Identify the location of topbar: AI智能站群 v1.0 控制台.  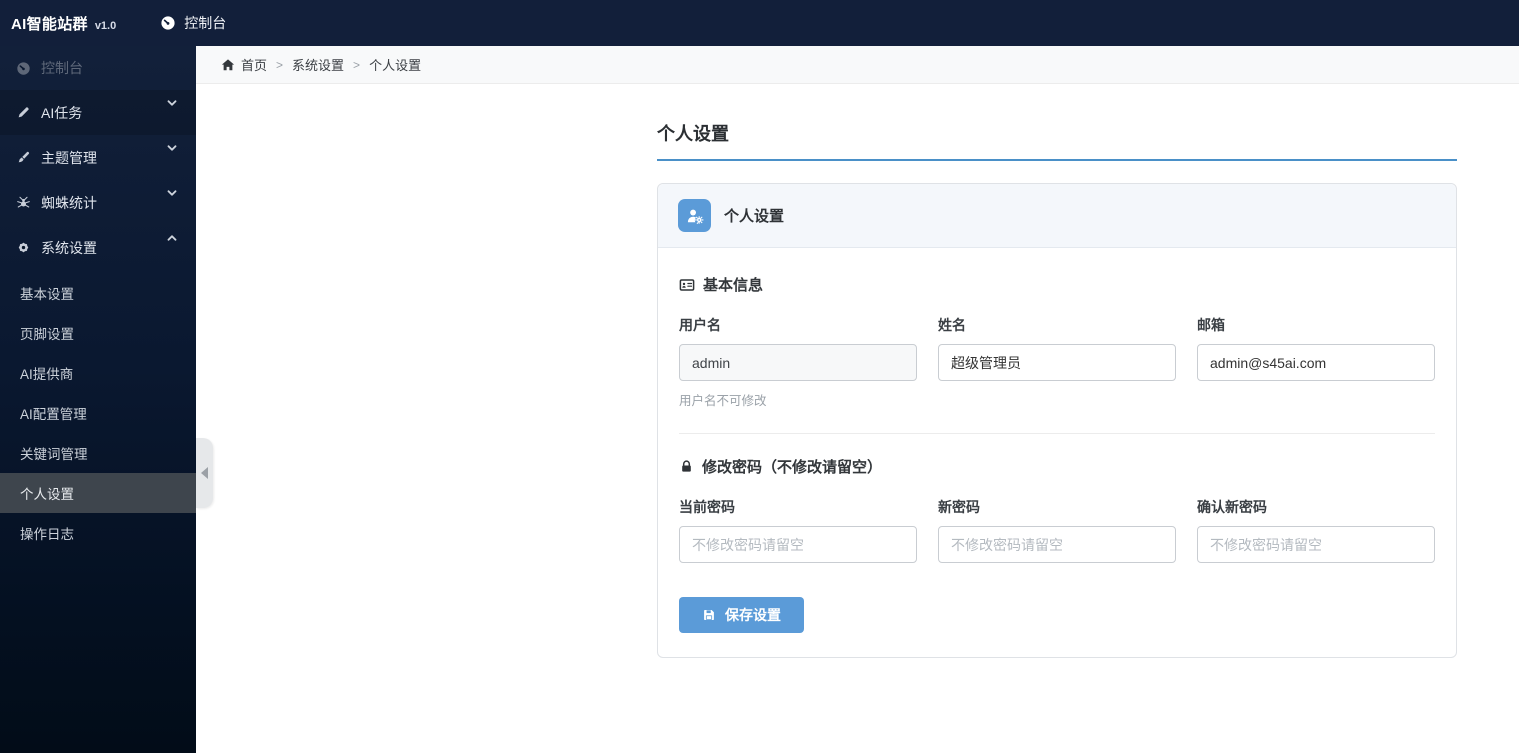
(759, 23).